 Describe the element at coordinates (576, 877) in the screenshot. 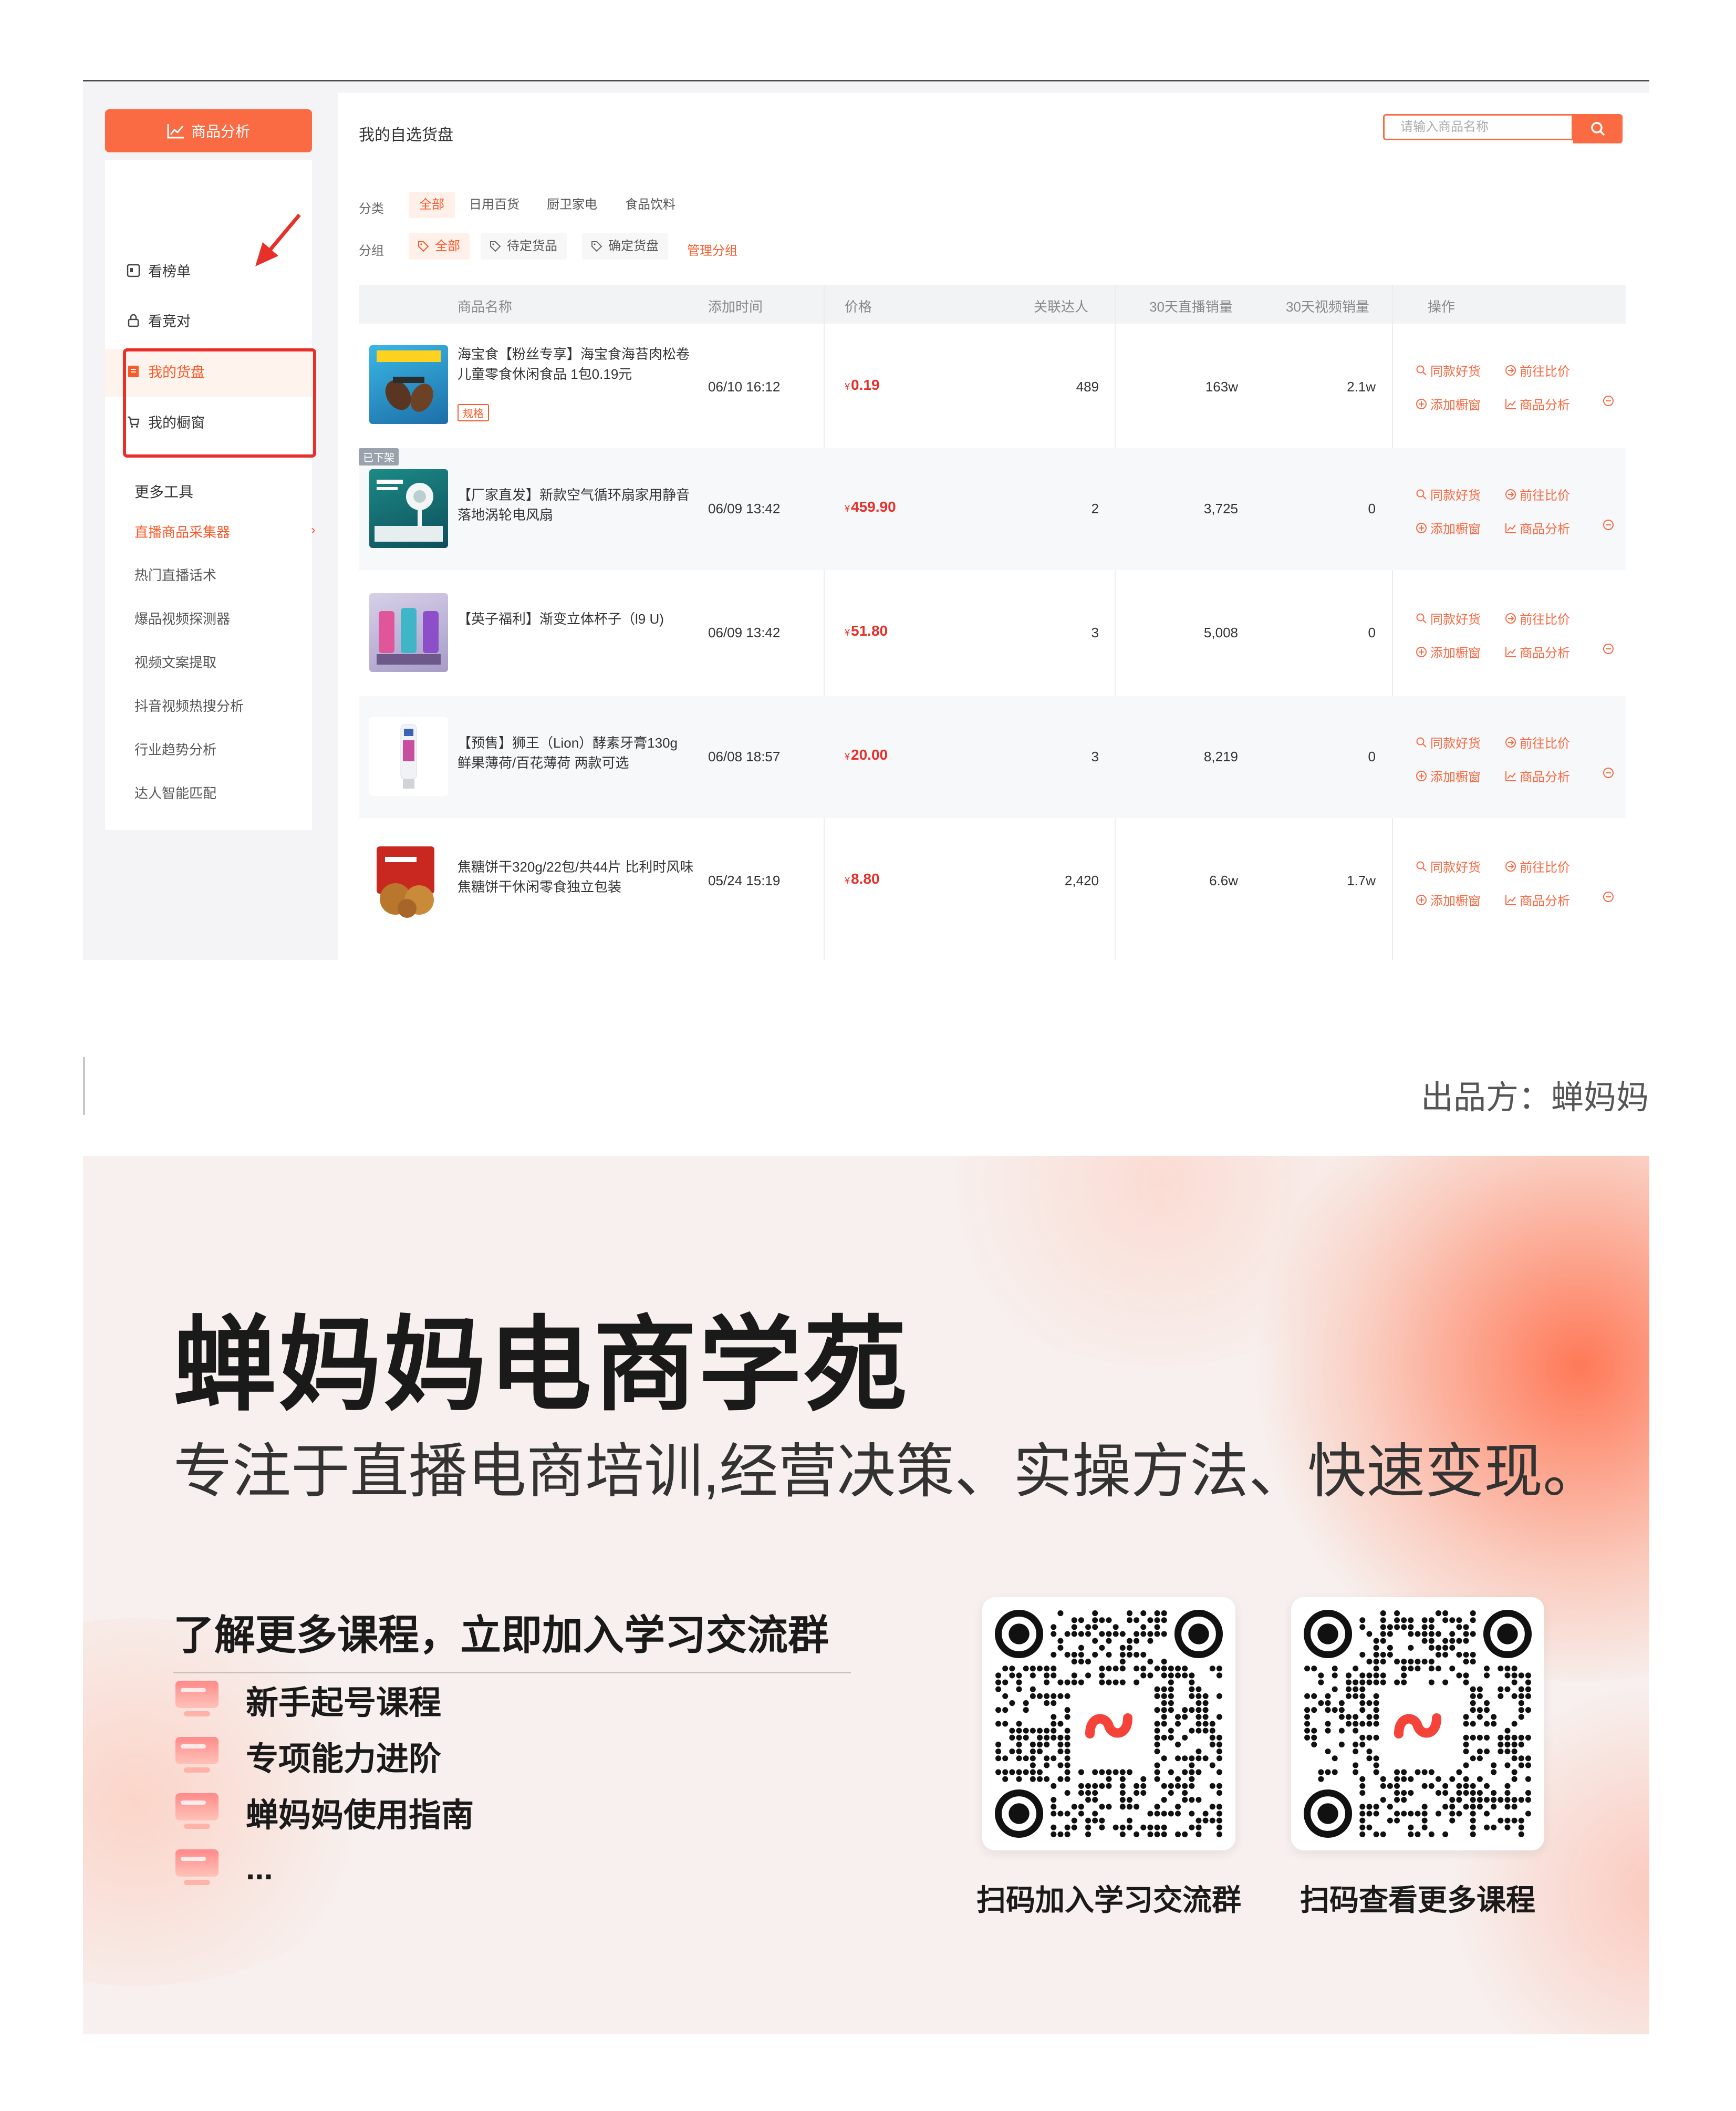

I see `product-name: 焦糖饼干320g/22包/共44片 比利时风味焦糖饼干休闲零食独立包装` at that location.